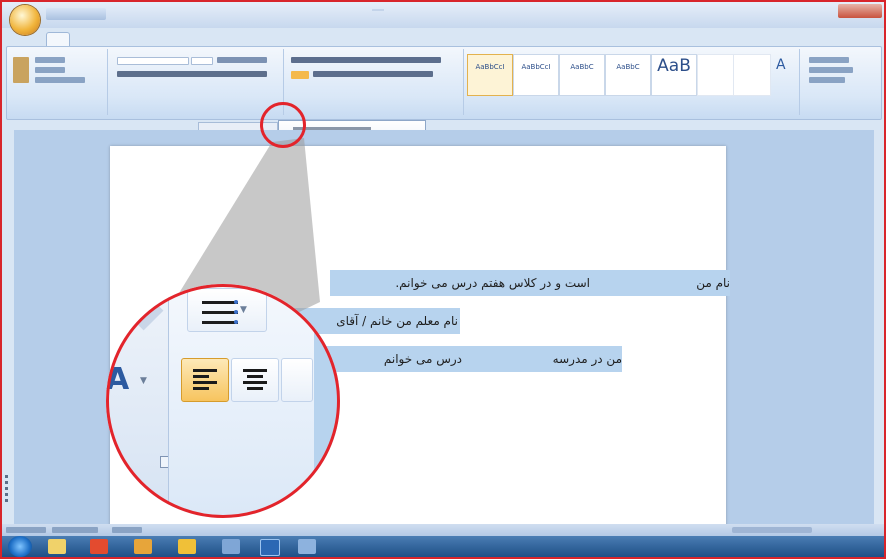 This screenshot has width=886, height=559. What do you see at coordinates (223, 401) in the screenshot?
I see `magnifier-circle` at bounding box center [223, 401].